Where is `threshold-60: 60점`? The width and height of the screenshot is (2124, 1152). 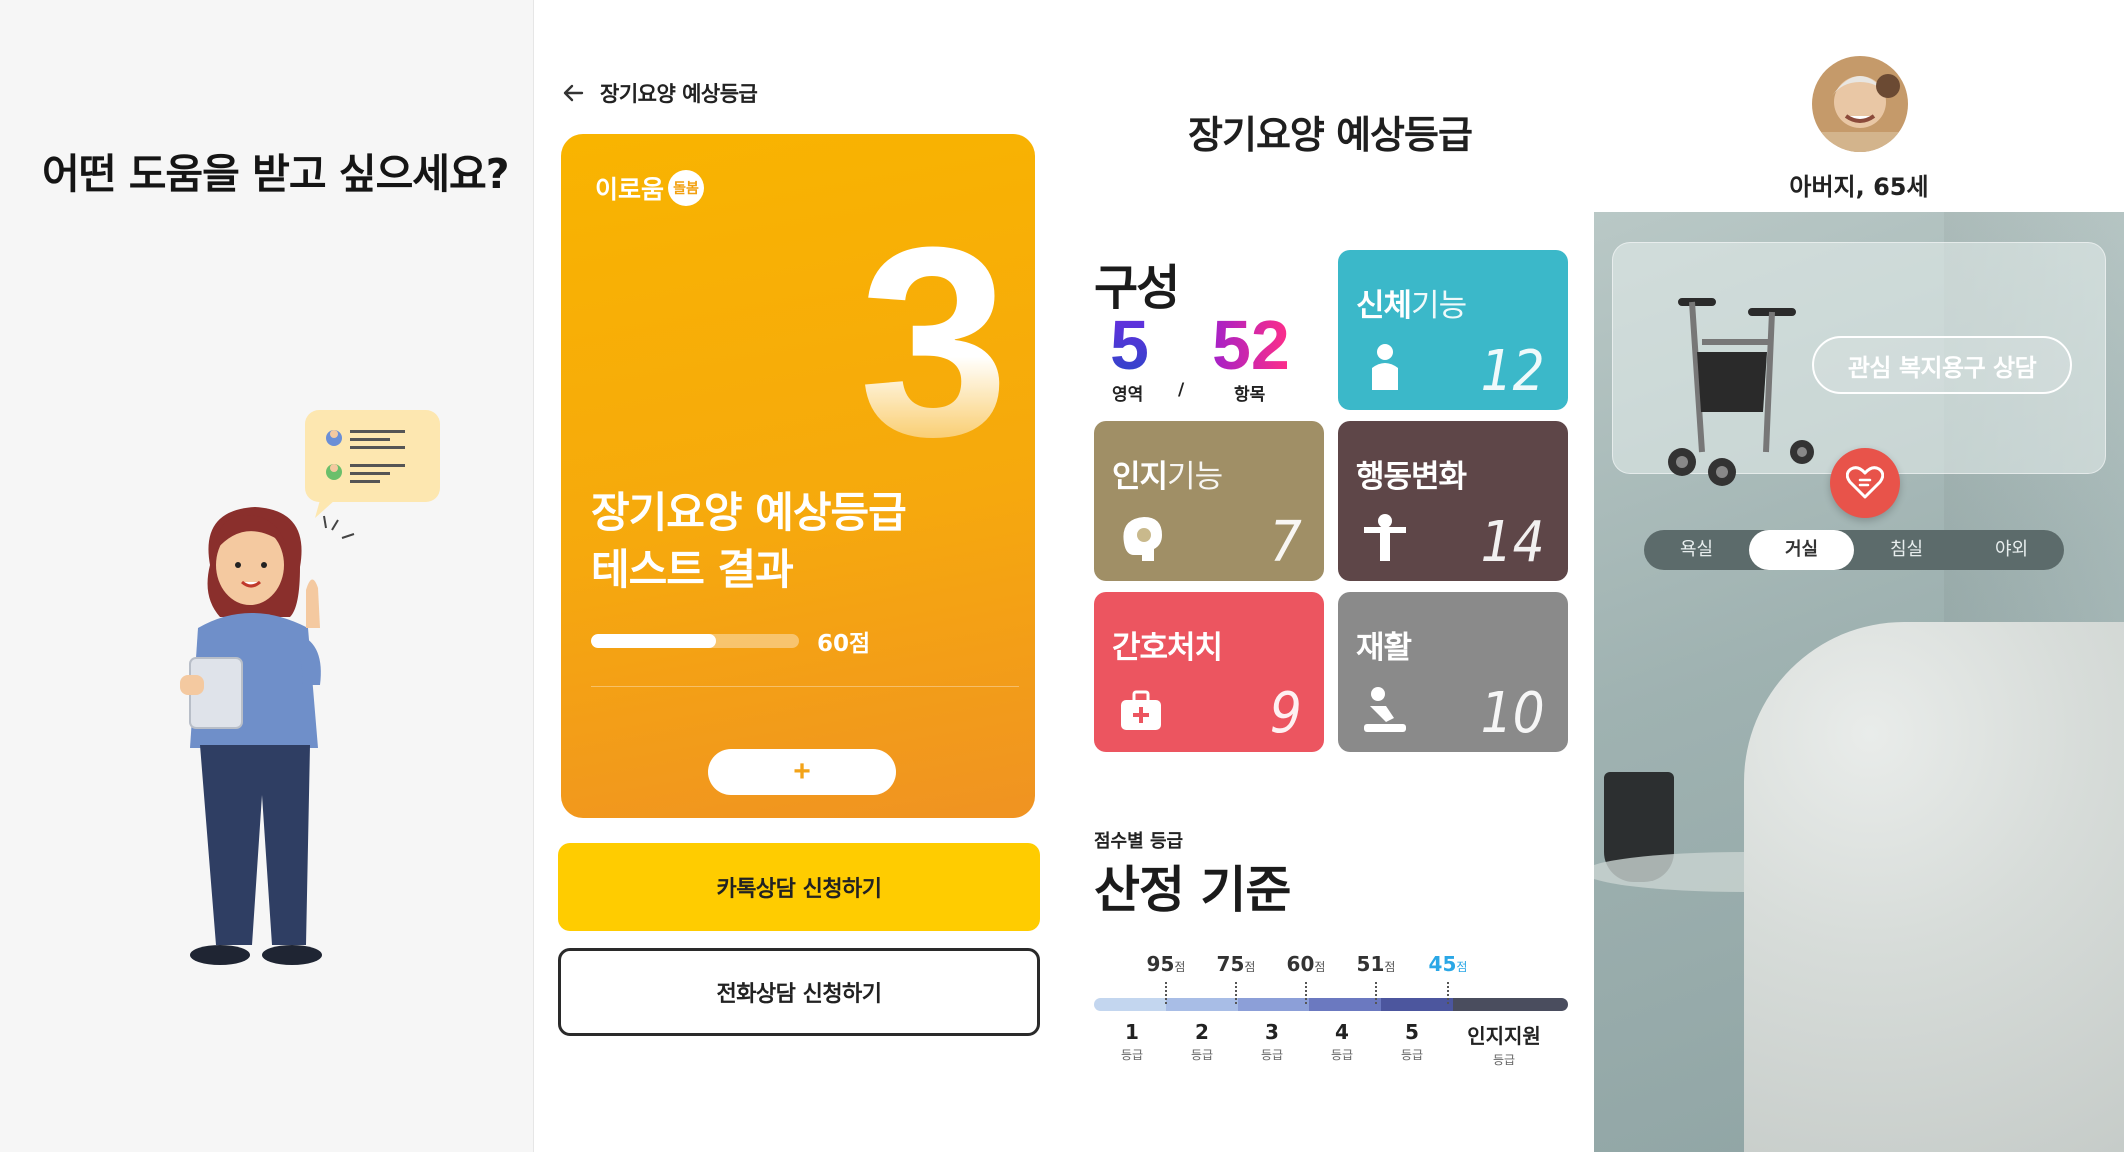 threshold-60: 60점 is located at coordinates (1306, 964).